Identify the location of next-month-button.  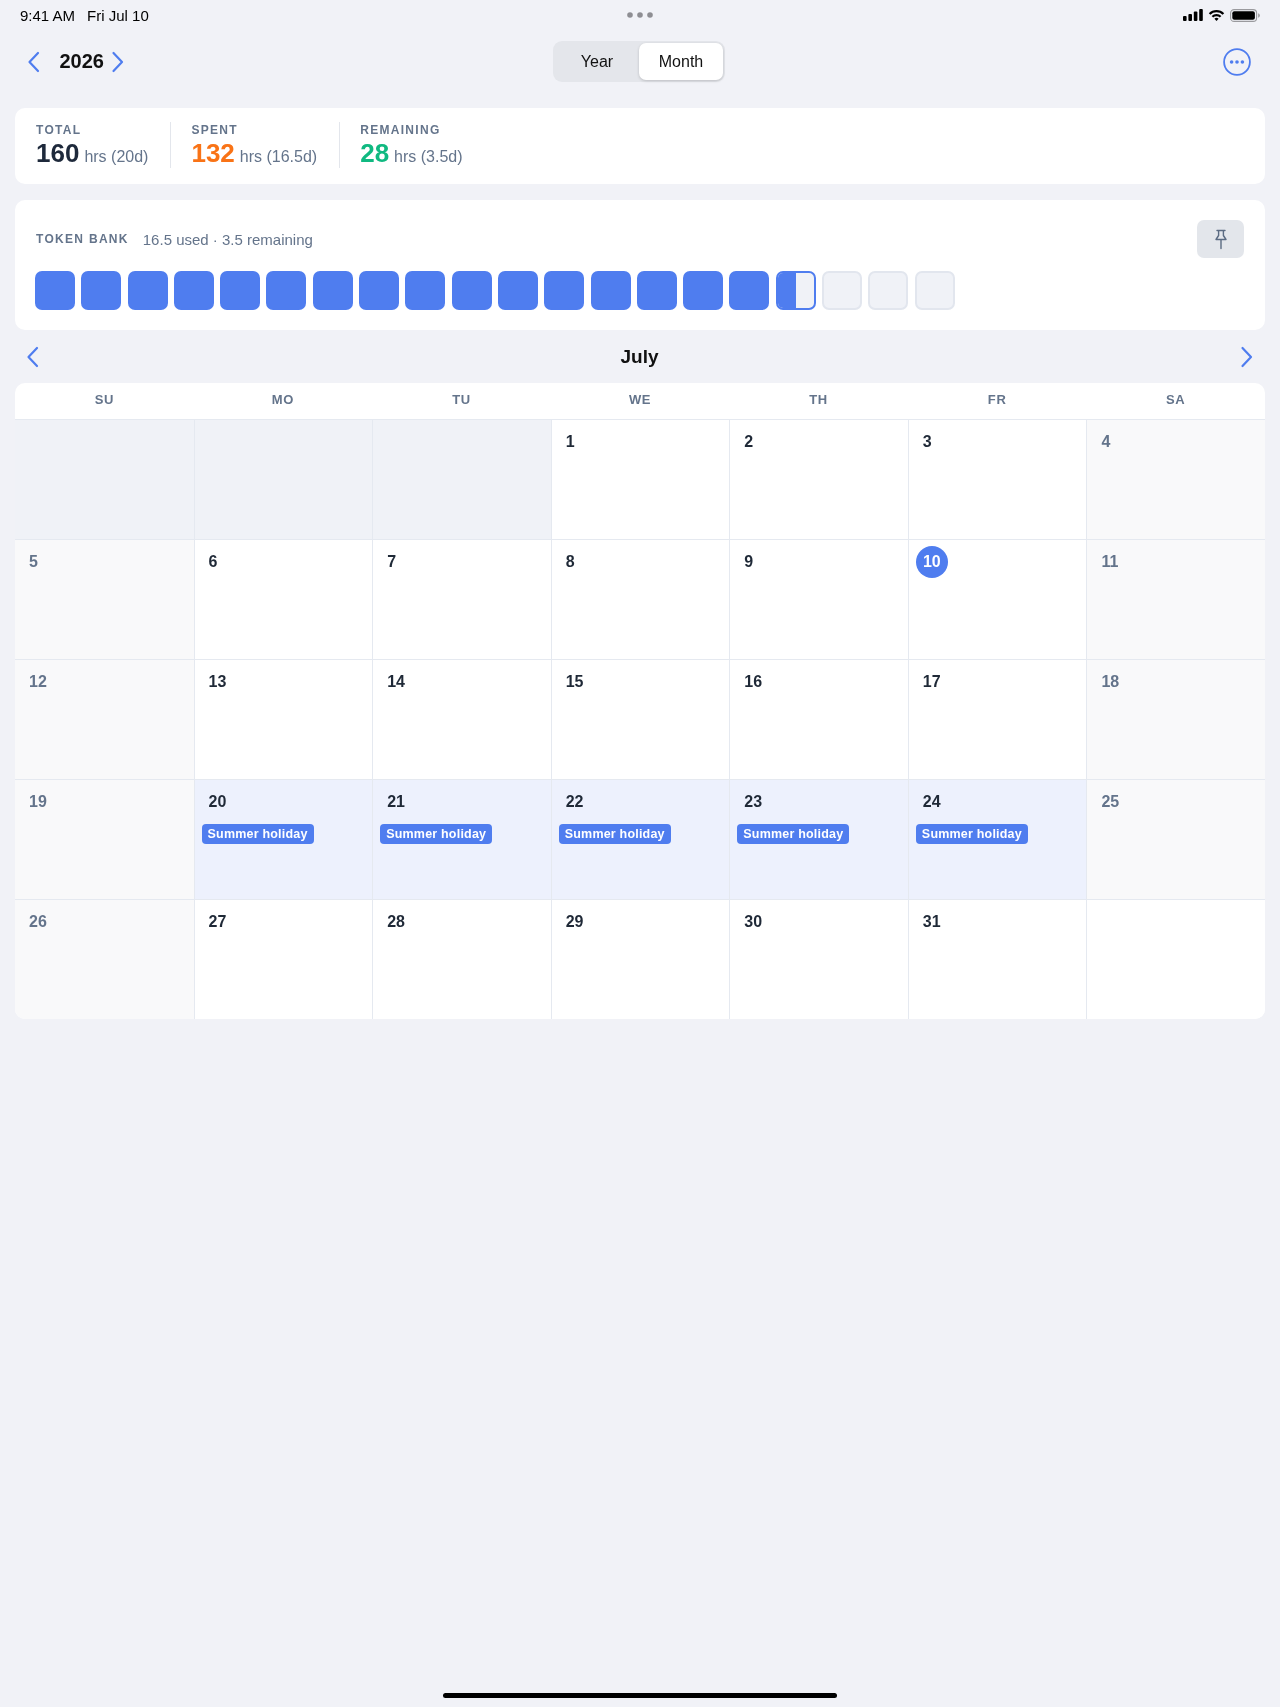
(1246, 357).